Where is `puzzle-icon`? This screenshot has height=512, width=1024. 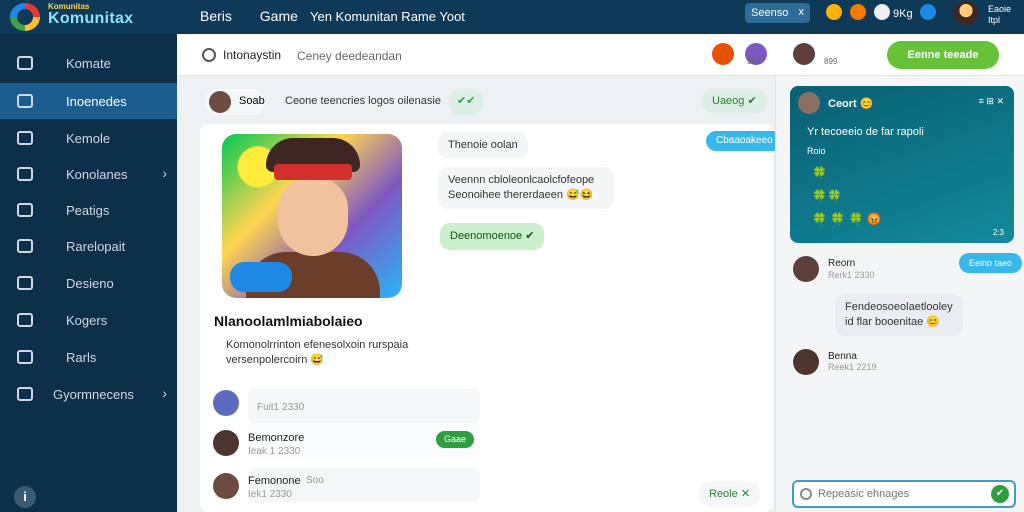 puzzle-icon is located at coordinates (25, 101).